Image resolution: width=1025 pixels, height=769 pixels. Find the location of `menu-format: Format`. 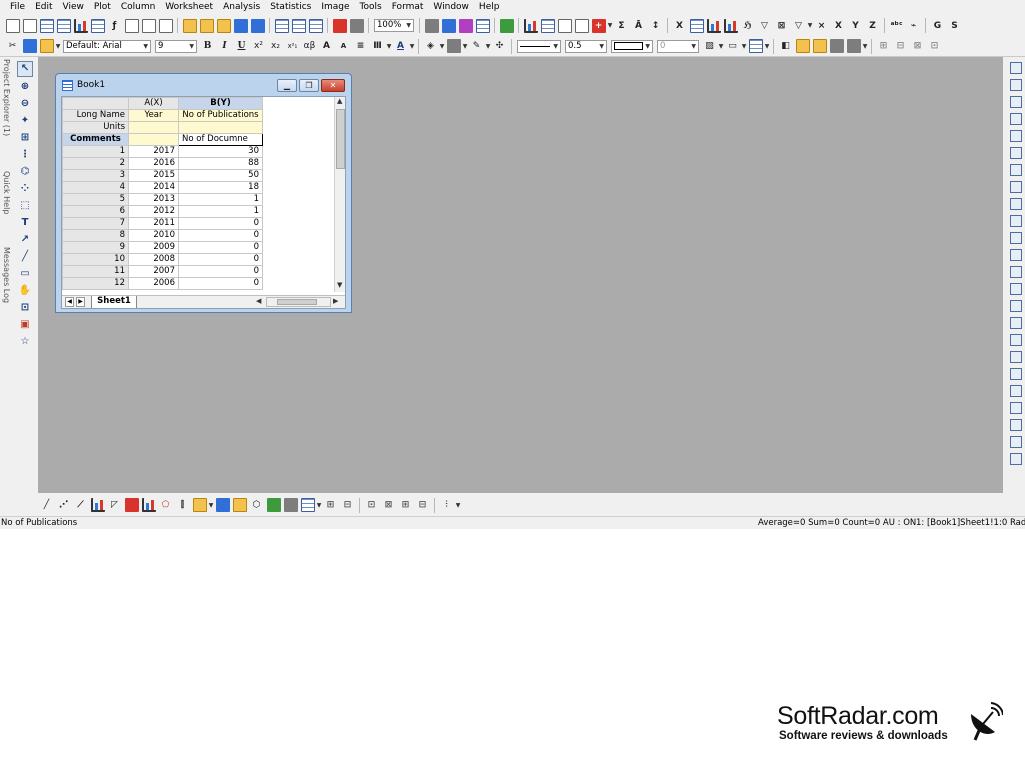

menu-format: Format is located at coordinates (408, 7).